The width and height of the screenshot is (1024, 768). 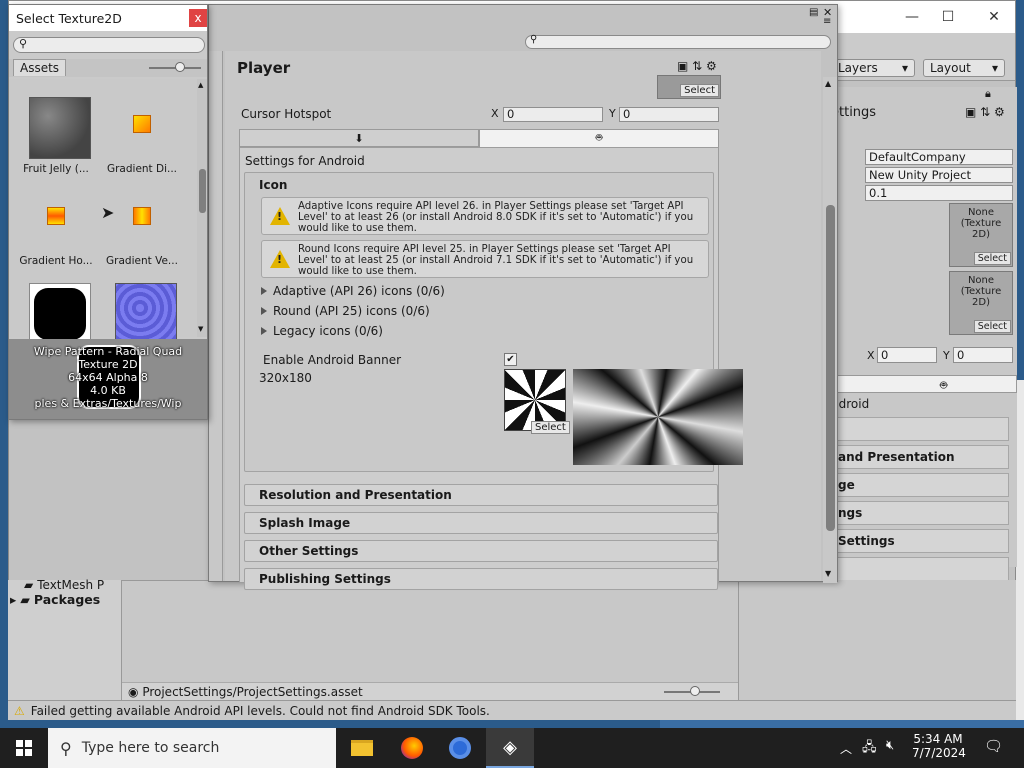 I want to click on settings-scrollbar: ▲ ▼, so click(x=830, y=330).